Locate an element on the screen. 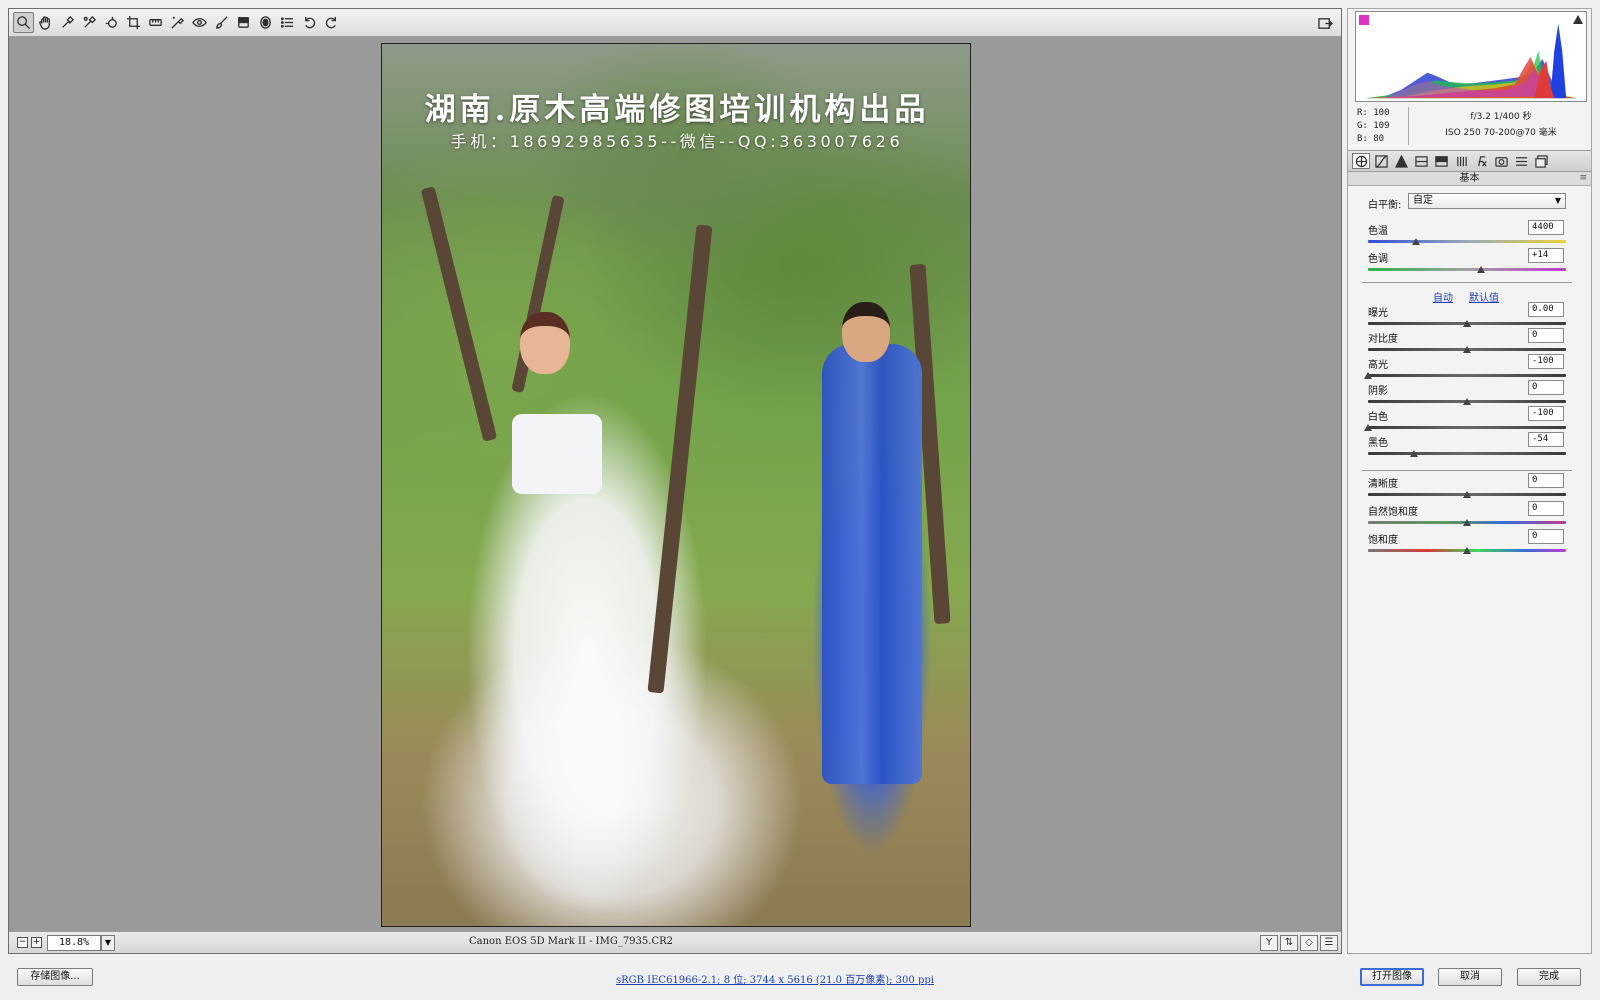 This screenshot has width=1600, height=1000. fullscreen-toggle-icon is located at coordinates (1325, 23).